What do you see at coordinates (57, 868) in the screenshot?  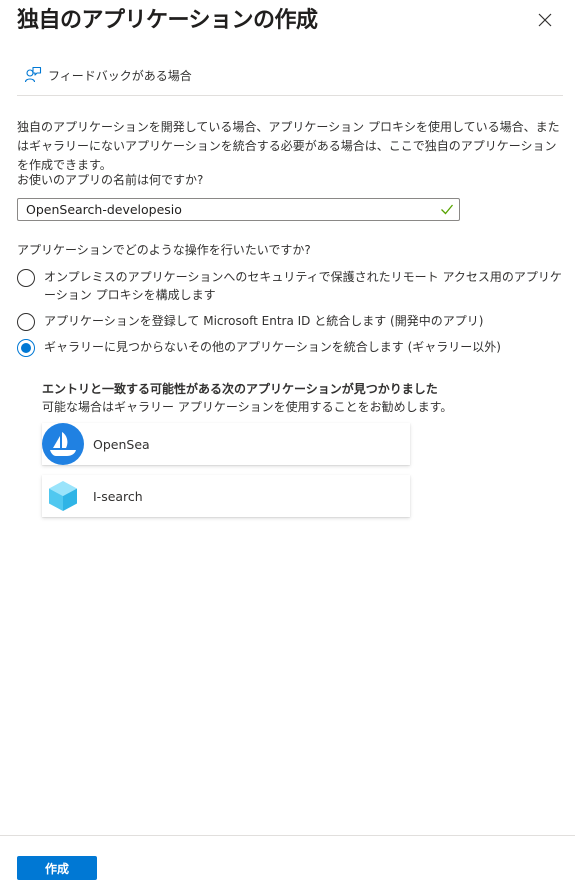 I see `create-button: 作成` at bounding box center [57, 868].